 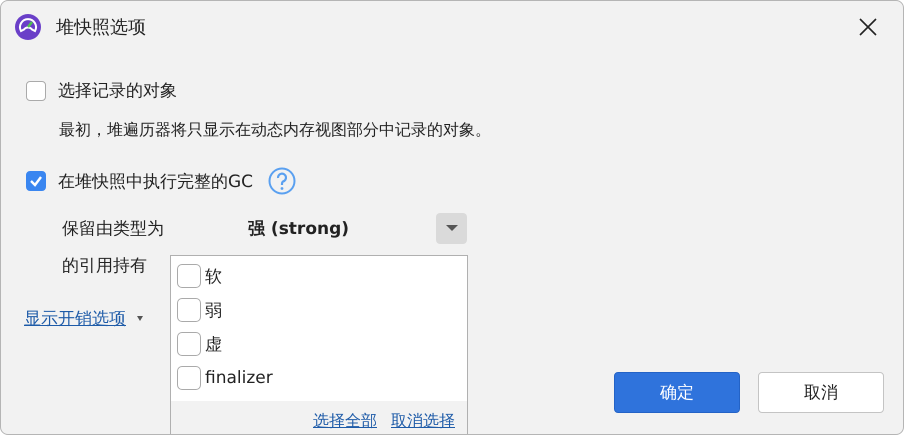 What do you see at coordinates (677, 392) in the screenshot?
I see `ok-button: 确定` at bounding box center [677, 392].